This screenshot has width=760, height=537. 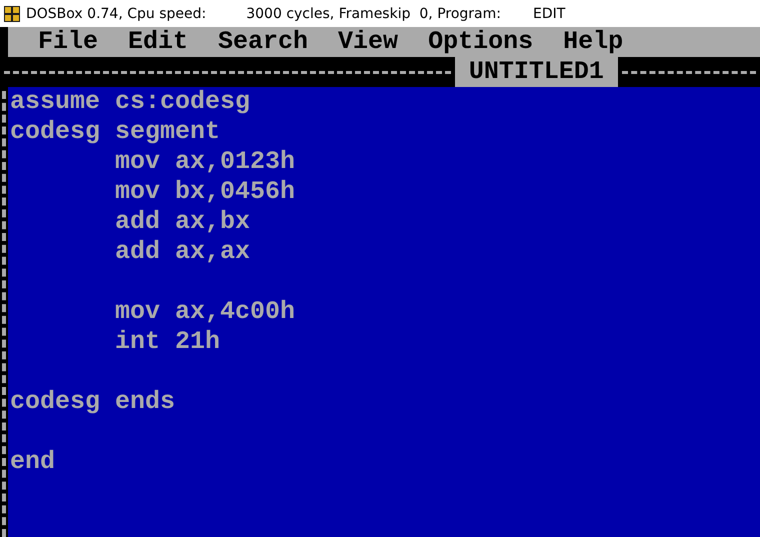 I want to click on menu-item: Edit, so click(x=158, y=42).